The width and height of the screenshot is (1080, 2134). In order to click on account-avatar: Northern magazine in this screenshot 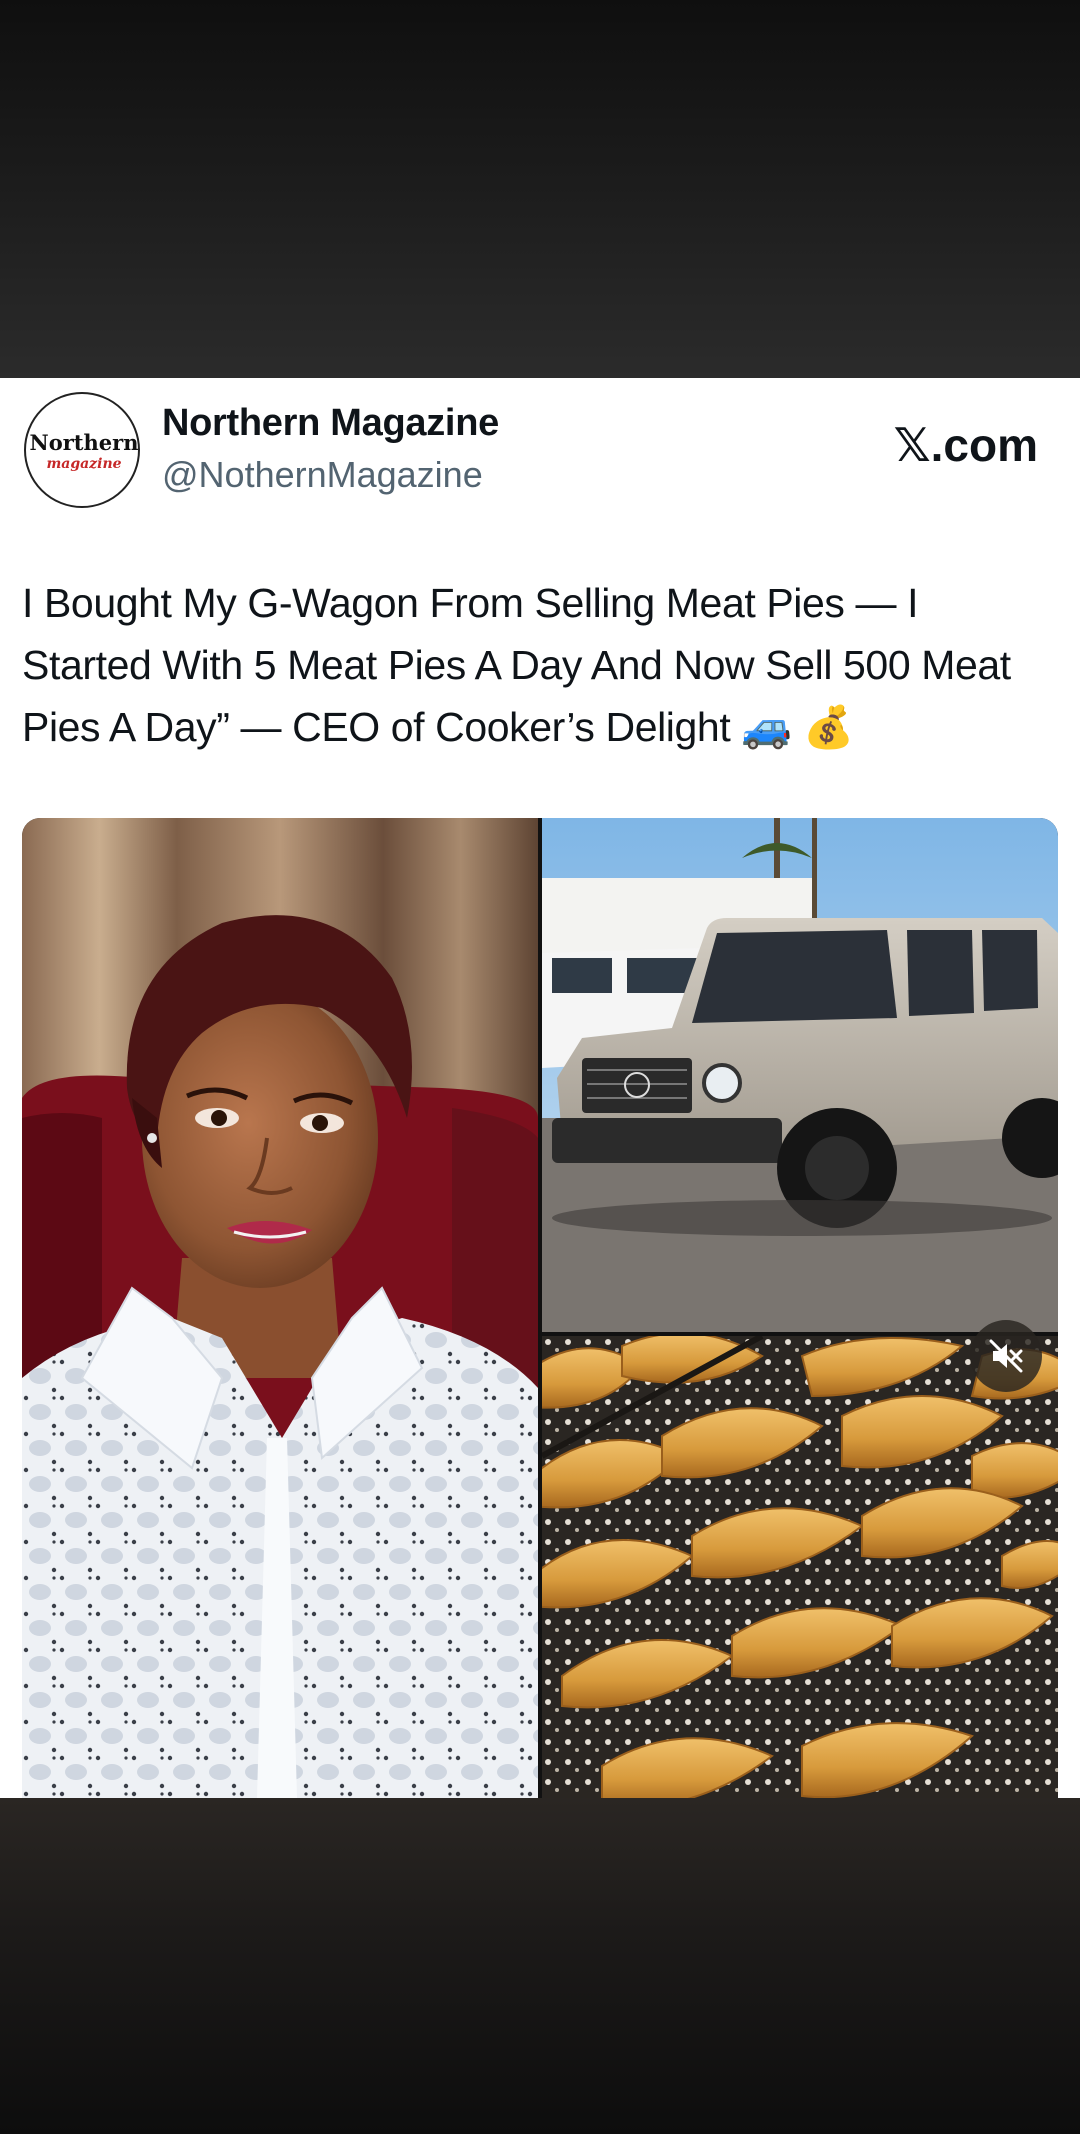, I will do `click(82, 450)`.